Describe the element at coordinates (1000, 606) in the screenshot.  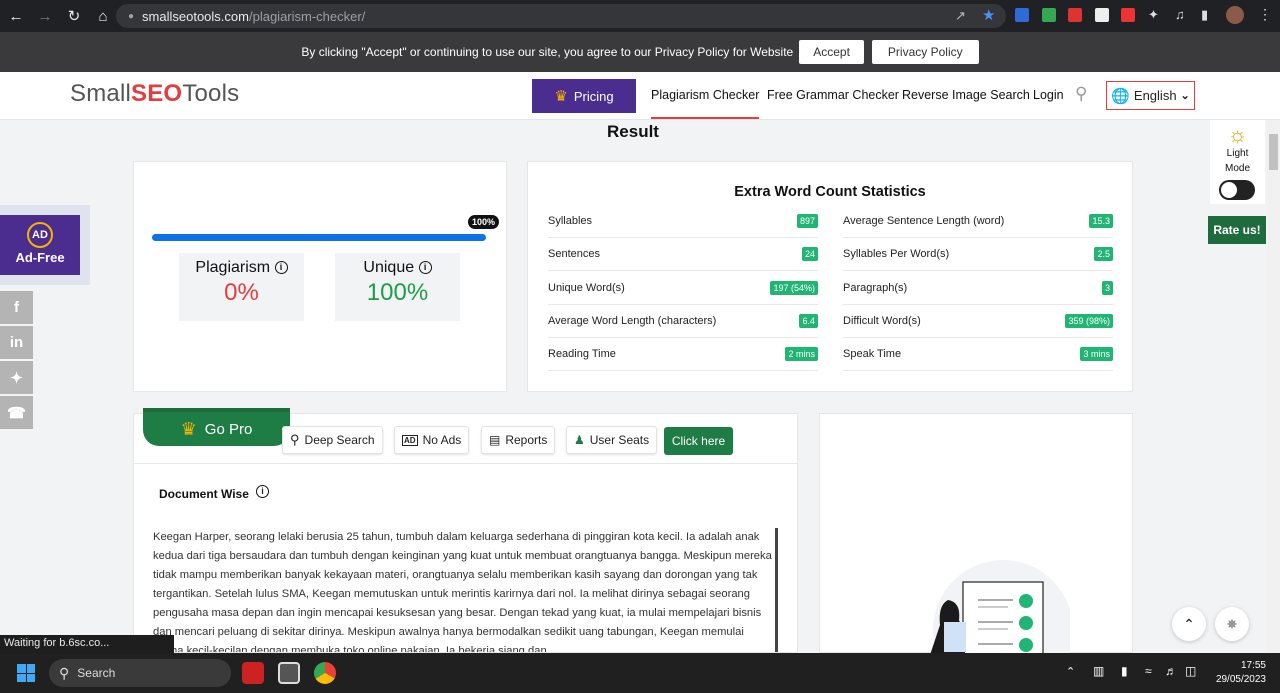
I see `checklist-illustration` at that location.